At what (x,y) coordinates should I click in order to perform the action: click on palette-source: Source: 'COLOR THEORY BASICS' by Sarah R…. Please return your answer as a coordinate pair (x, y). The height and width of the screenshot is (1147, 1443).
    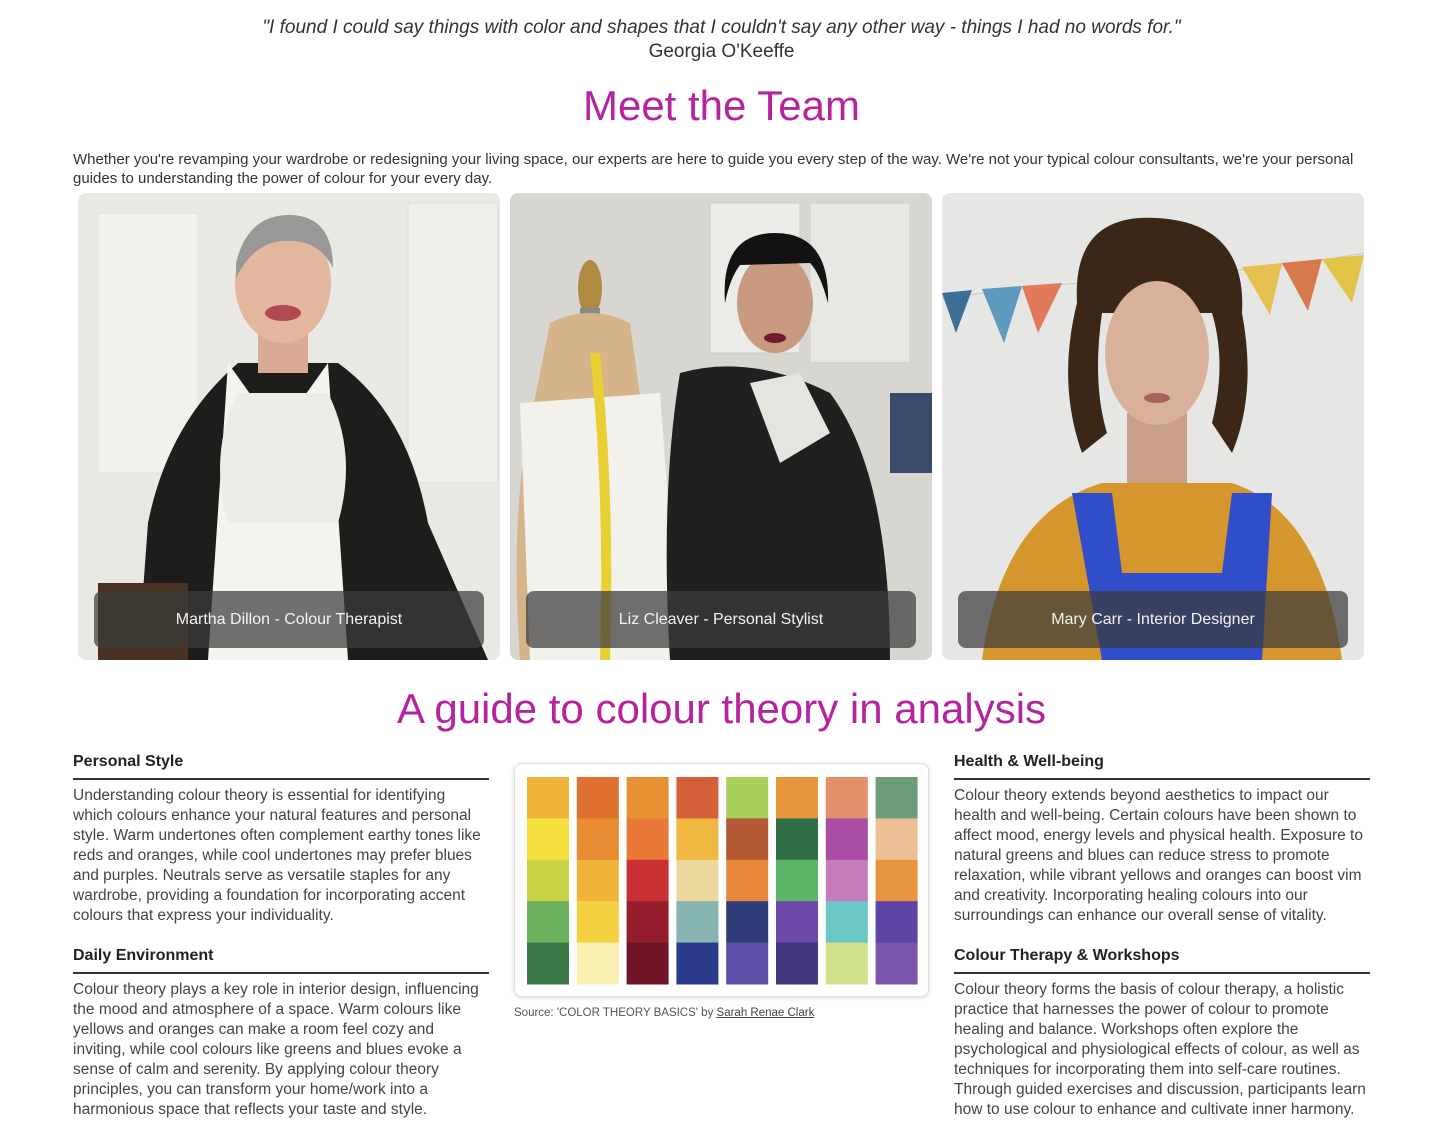
    Looking at the image, I should click on (664, 1013).